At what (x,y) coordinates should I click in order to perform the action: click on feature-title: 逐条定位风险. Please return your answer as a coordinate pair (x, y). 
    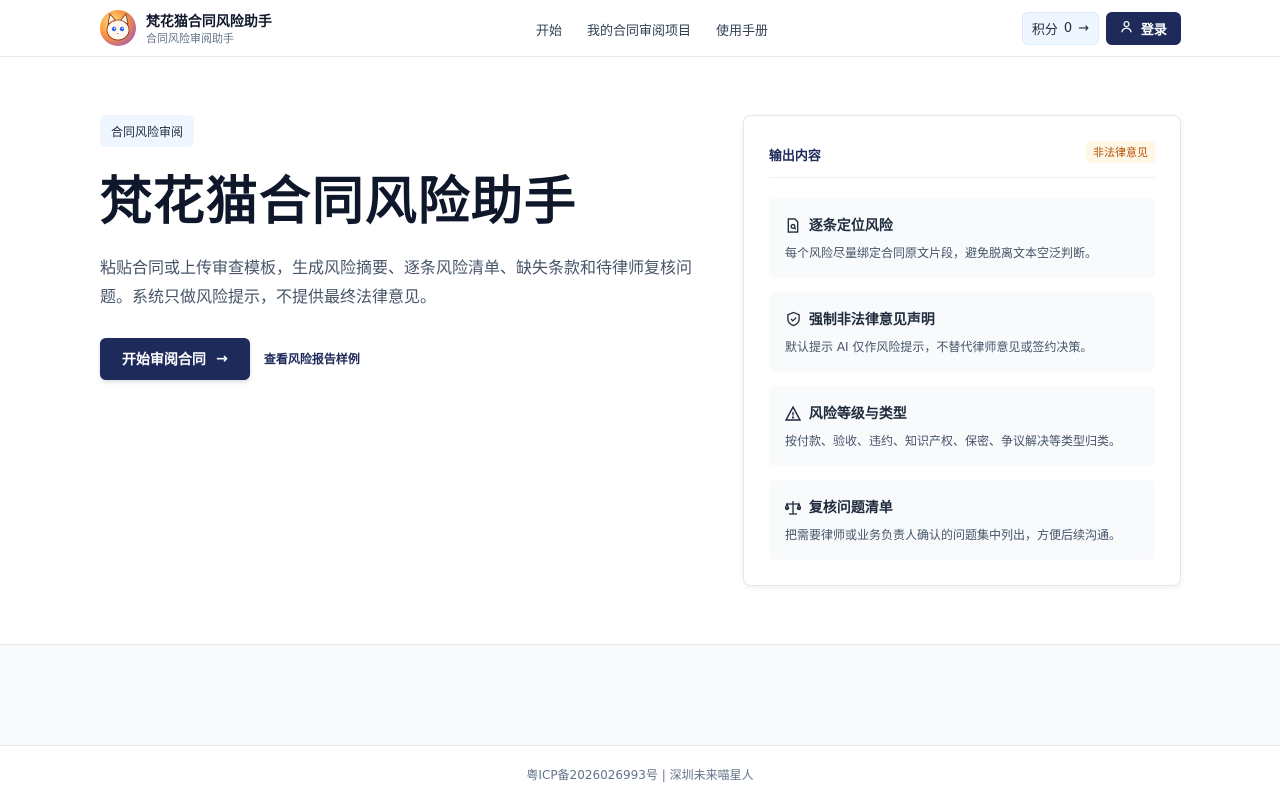
    Looking at the image, I should click on (851, 226).